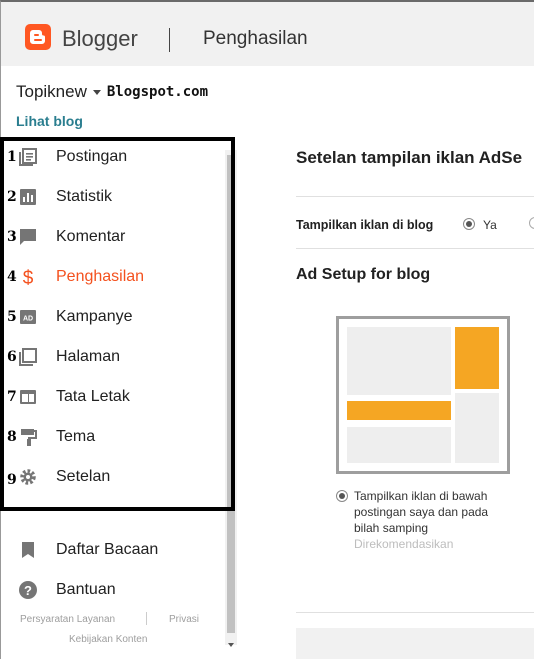 Image resolution: width=534 pixels, height=659 pixels. I want to click on show-ads-no-radio, so click(531, 223).